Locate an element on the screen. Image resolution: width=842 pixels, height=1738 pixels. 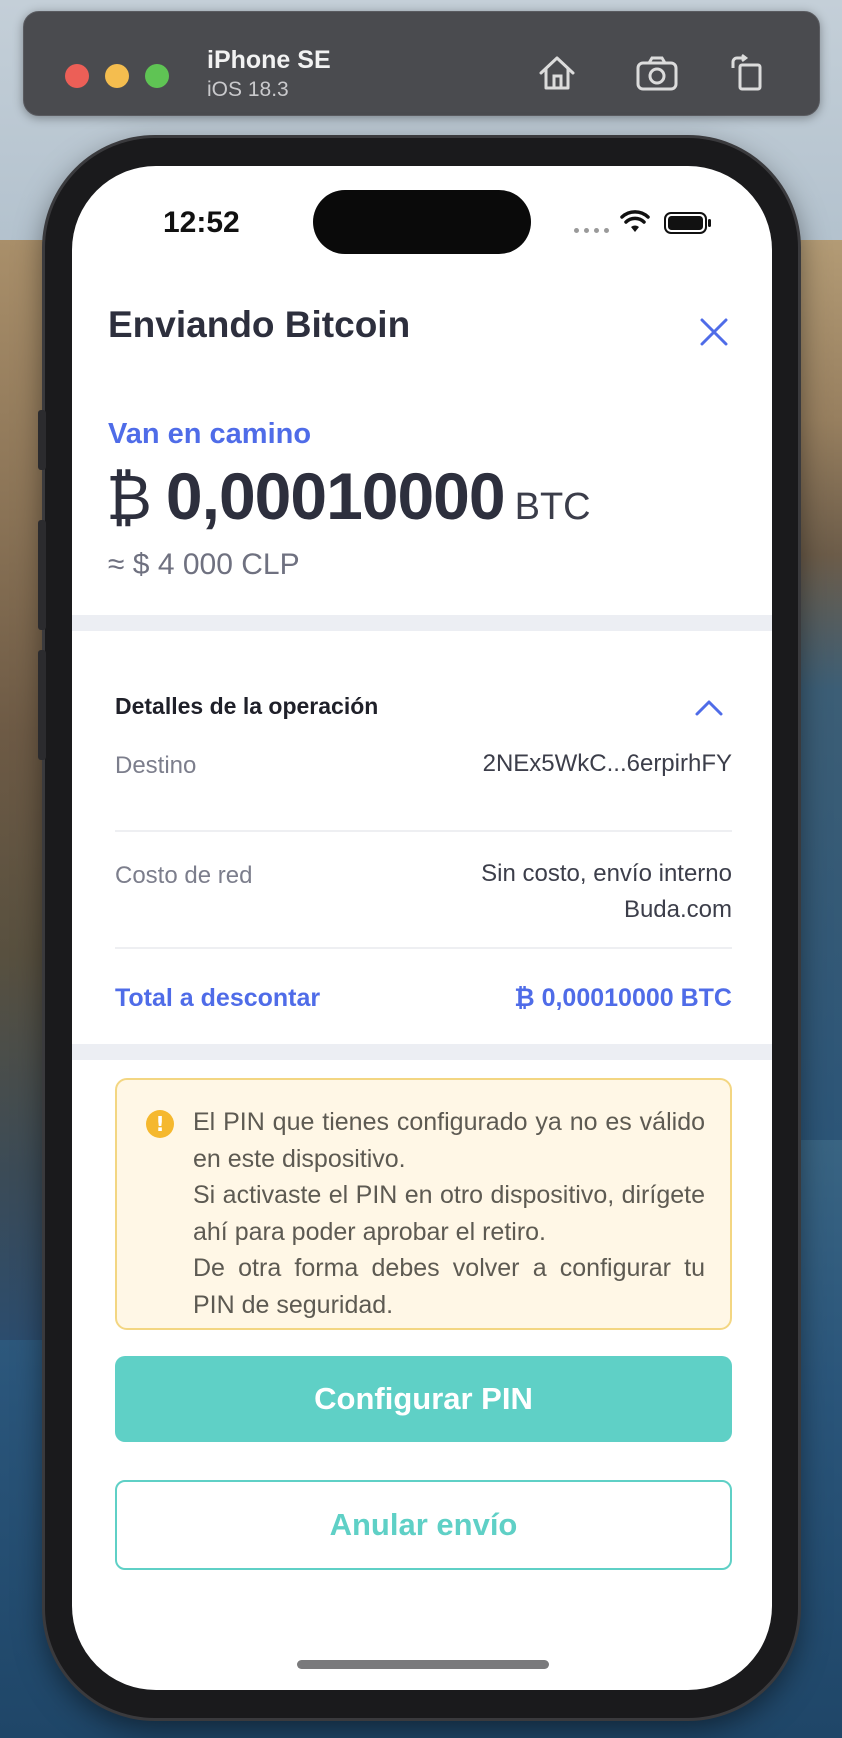
configure-pin-button: Configurar PIN is located at coordinates (423, 1399).